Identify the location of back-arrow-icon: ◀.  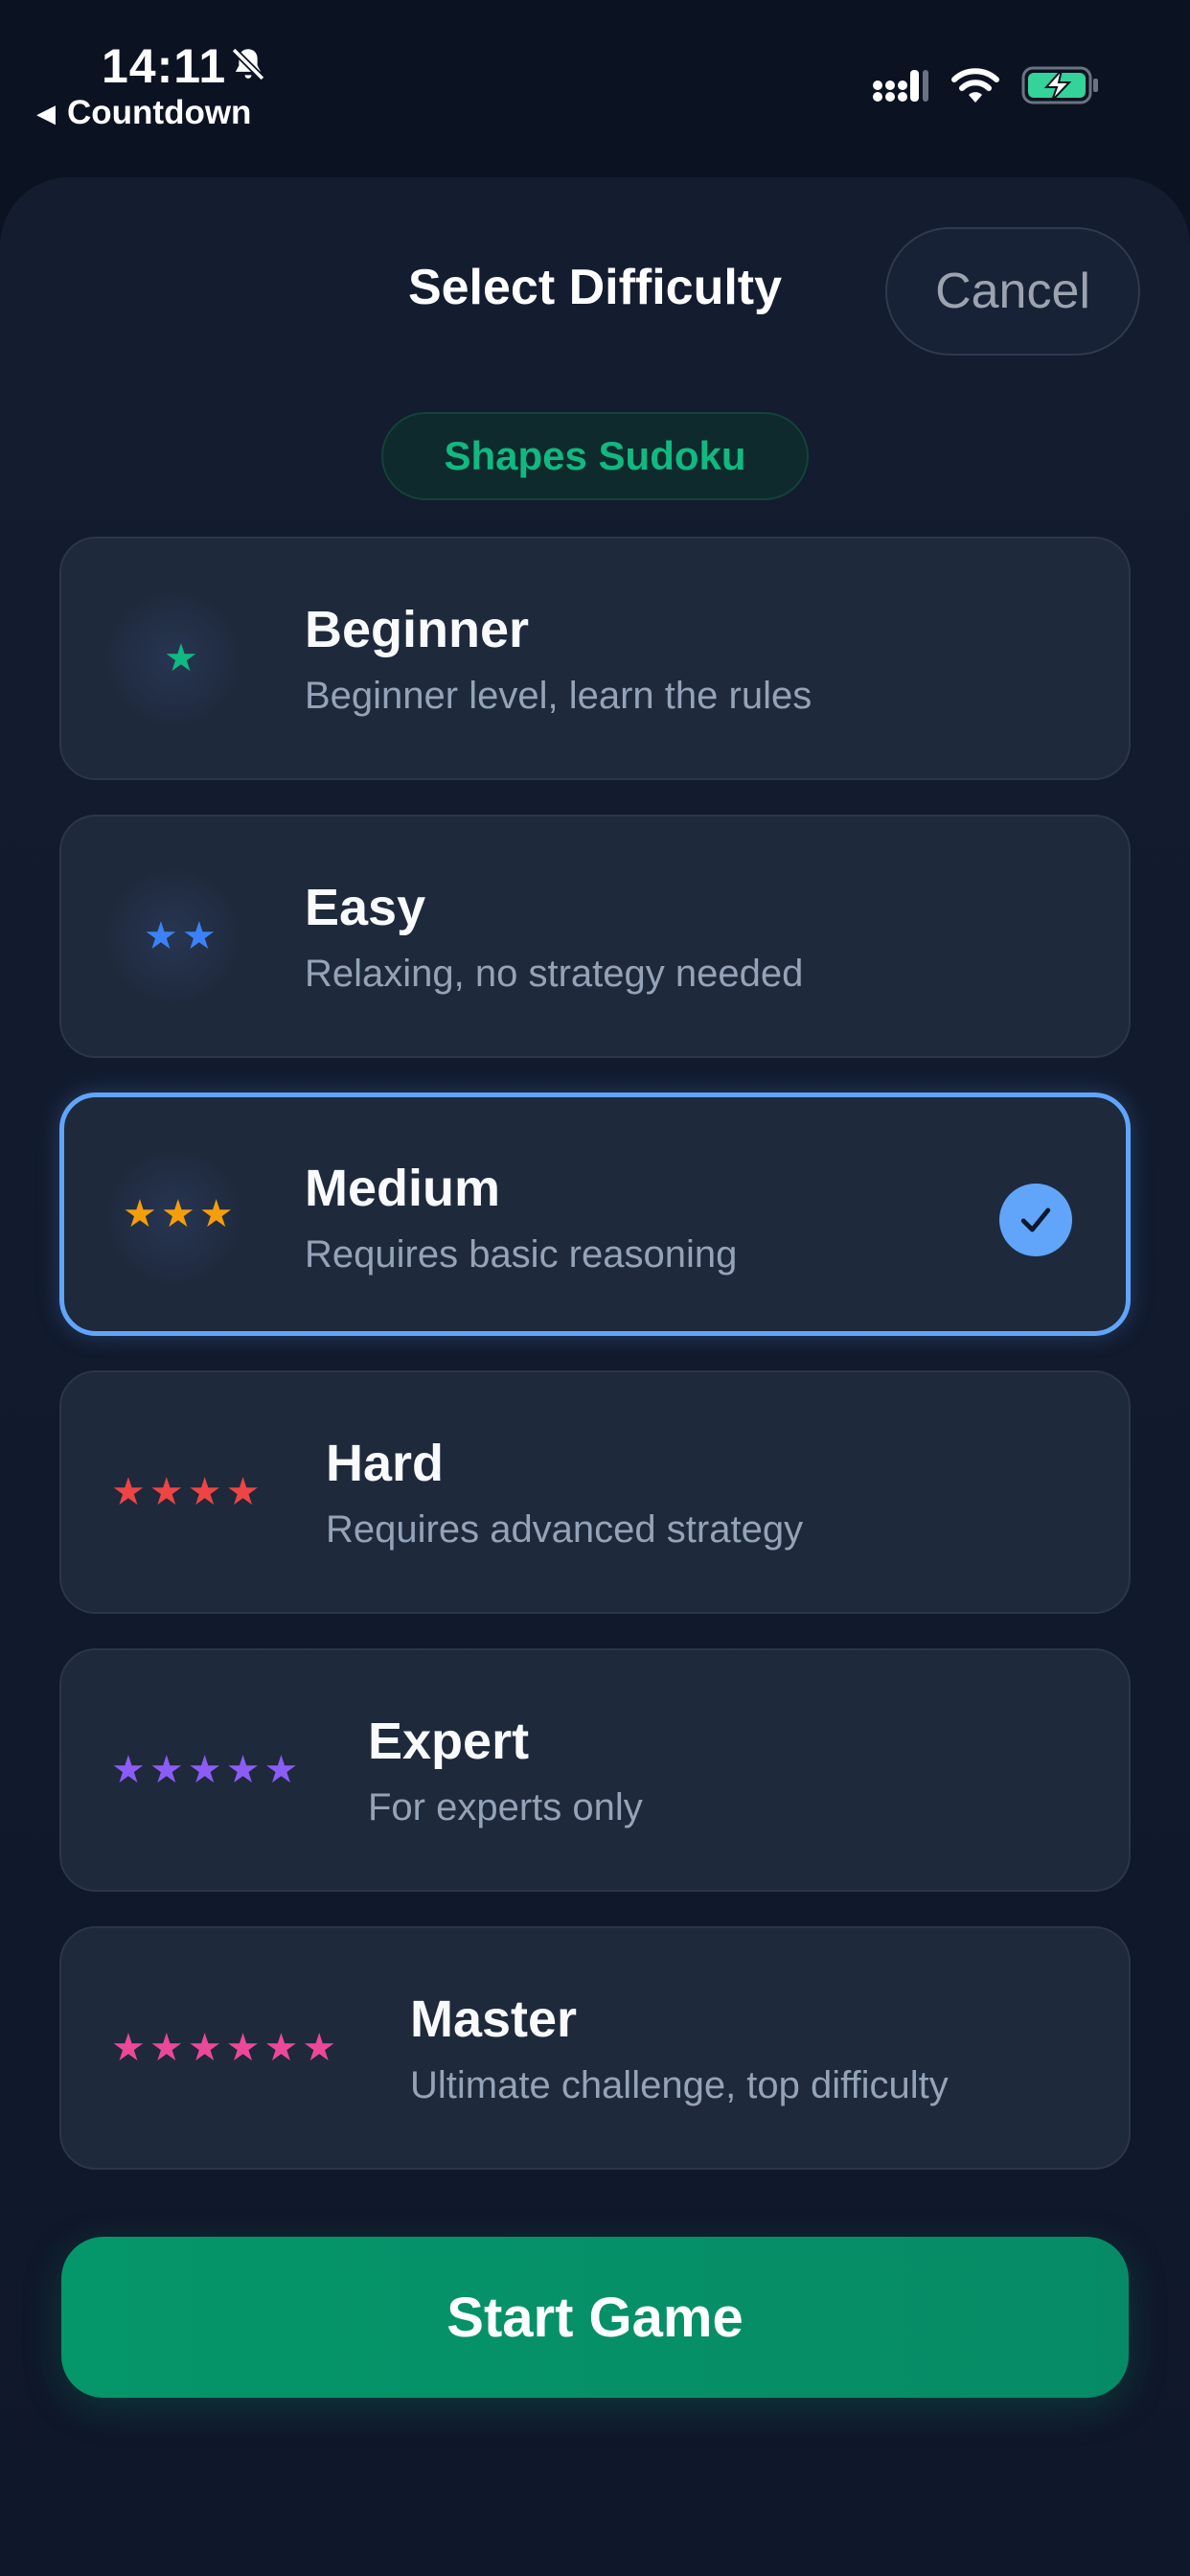
(46, 113).